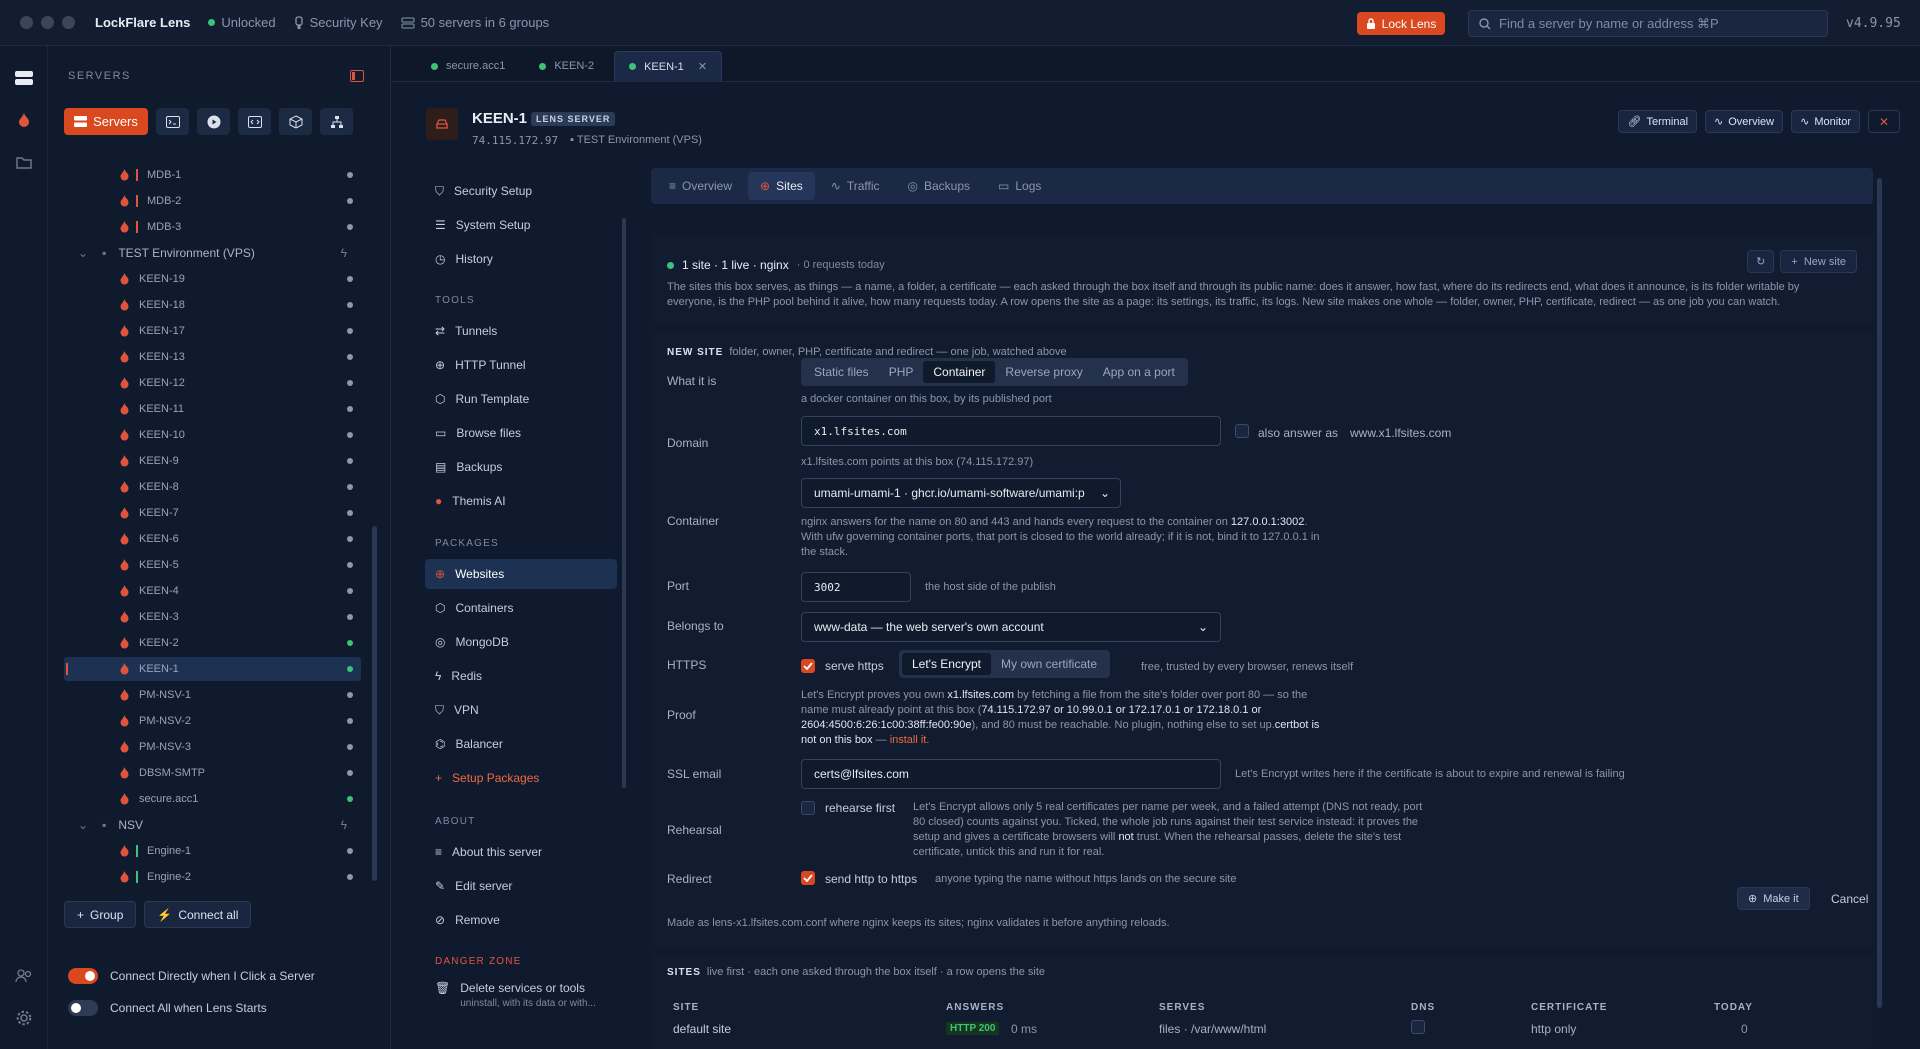 The image size is (1920, 1049). What do you see at coordinates (212, 565) in the screenshot?
I see `sidebar-server-row: KEEN-5` at bounding box center [212, 565].